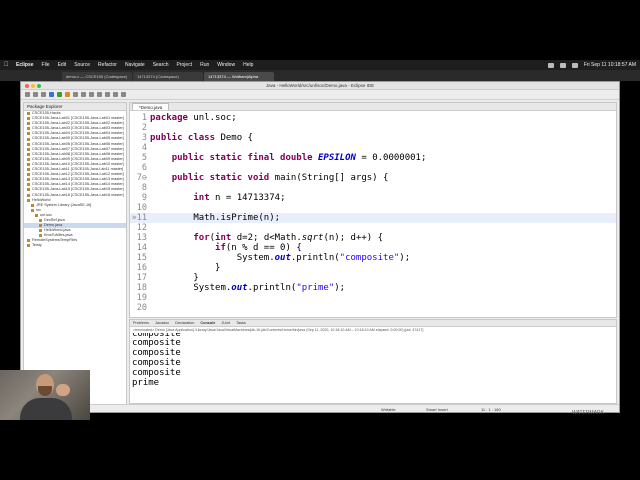 This screenshot has width=640, height=480. What do you see at coordinates (610, 65) in the screenshot?
I see `clock: Fri Sep 11 10:18:57 AM` at bounding box center [610, 65].